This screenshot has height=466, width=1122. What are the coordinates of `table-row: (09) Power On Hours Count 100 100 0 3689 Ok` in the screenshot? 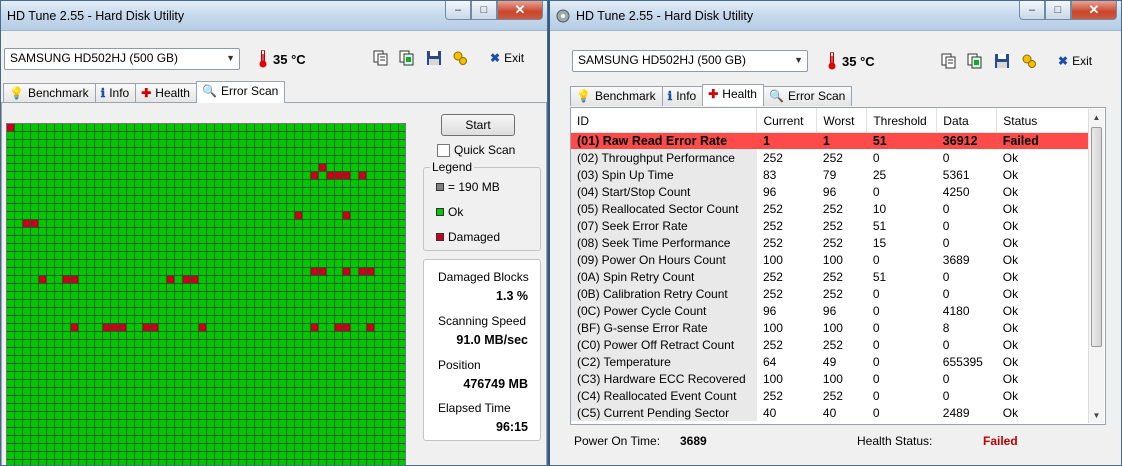 It's located at (831, 259).